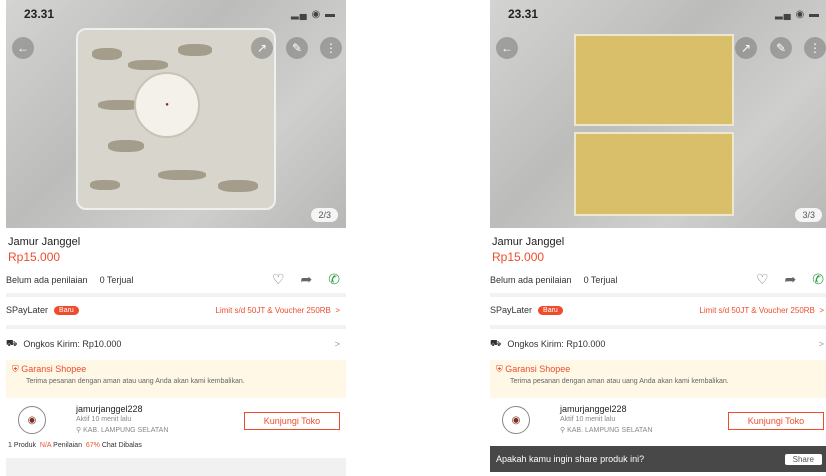  What do you see at coordinates (176, 467) in the screenshot?
I see `bottom-section` at bounding box center [176, 467].